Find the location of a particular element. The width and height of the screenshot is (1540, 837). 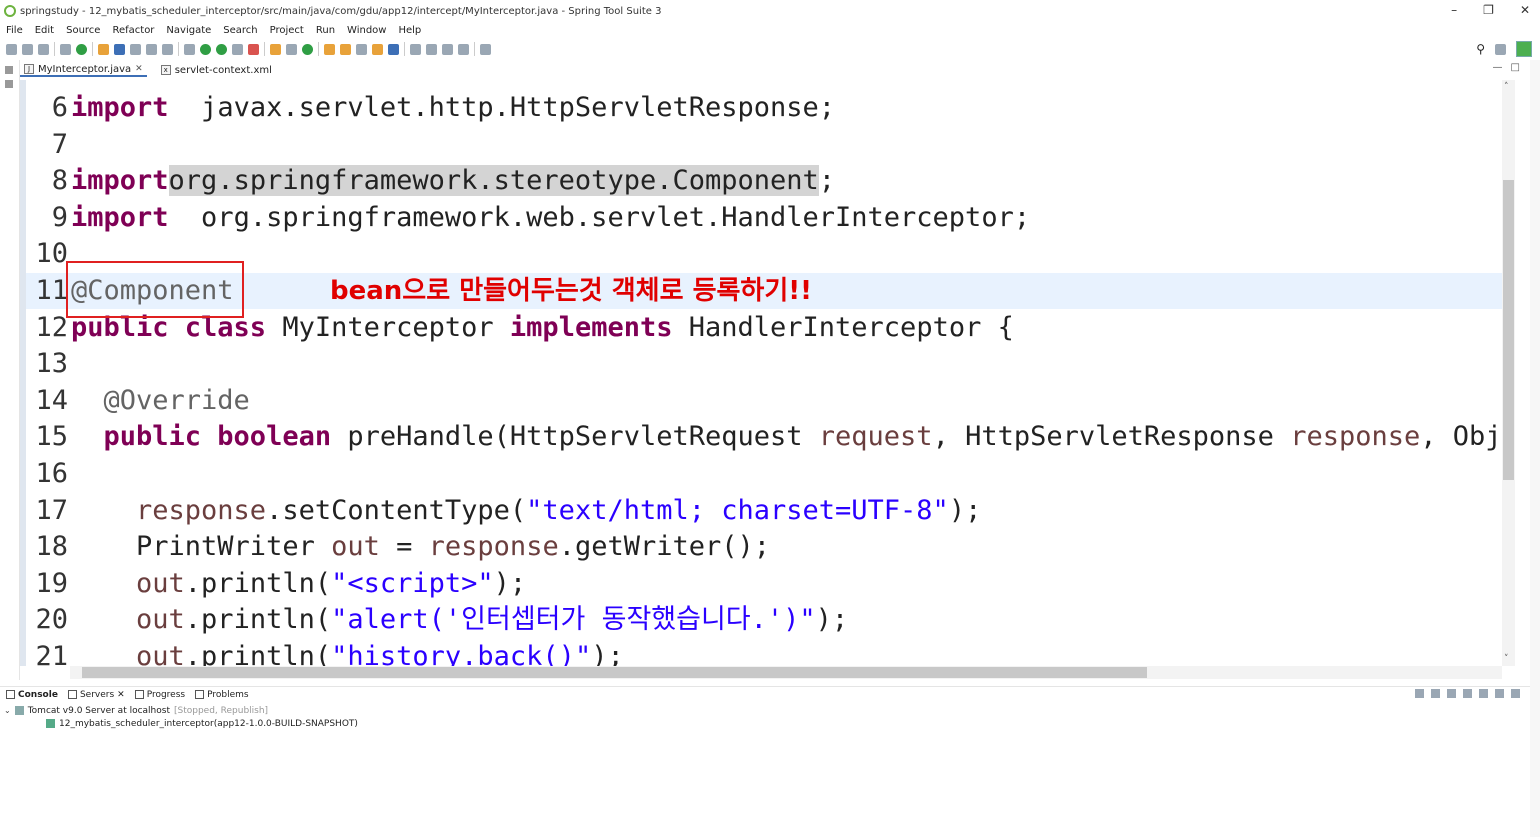

search-web-icon is located at coordinates (393, 49).